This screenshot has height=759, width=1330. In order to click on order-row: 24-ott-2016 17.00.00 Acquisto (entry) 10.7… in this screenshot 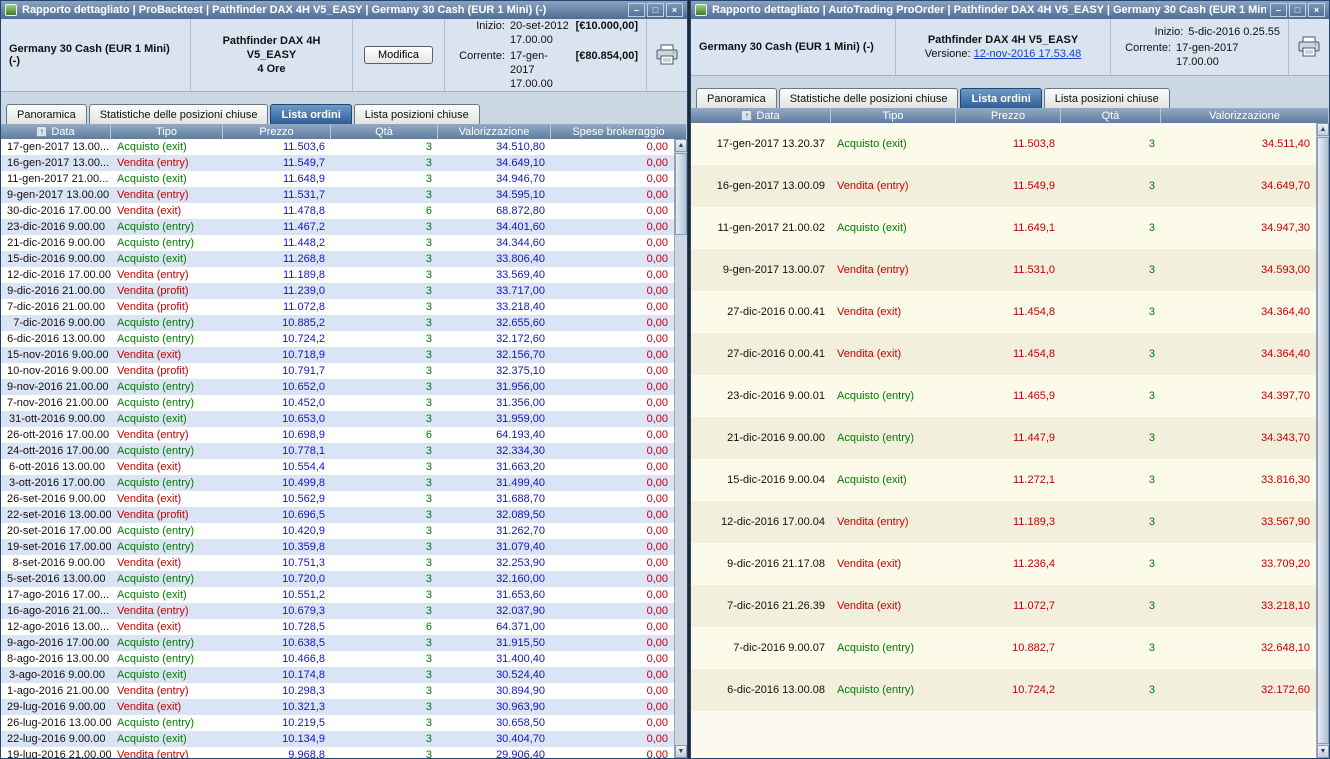, I will do `click(337, 451)`.